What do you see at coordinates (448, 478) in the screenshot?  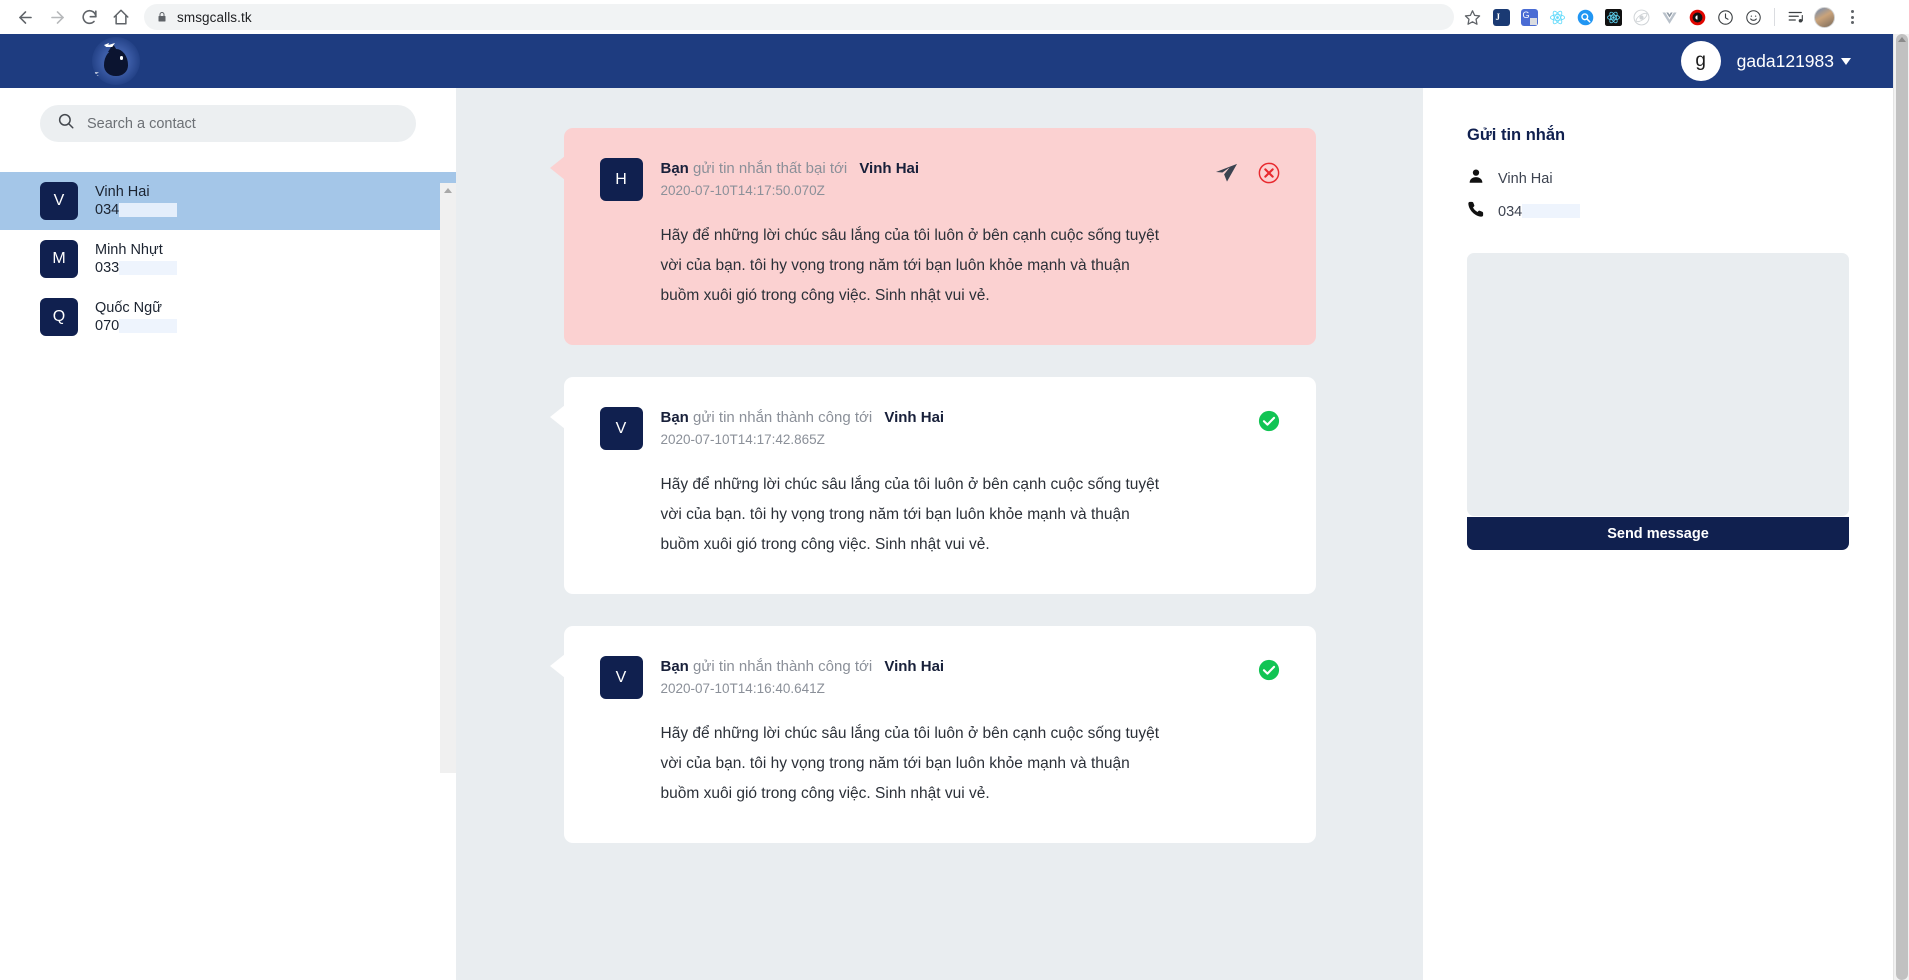 I see `sidebar-scrollbar` at bounding box center [448, 478].